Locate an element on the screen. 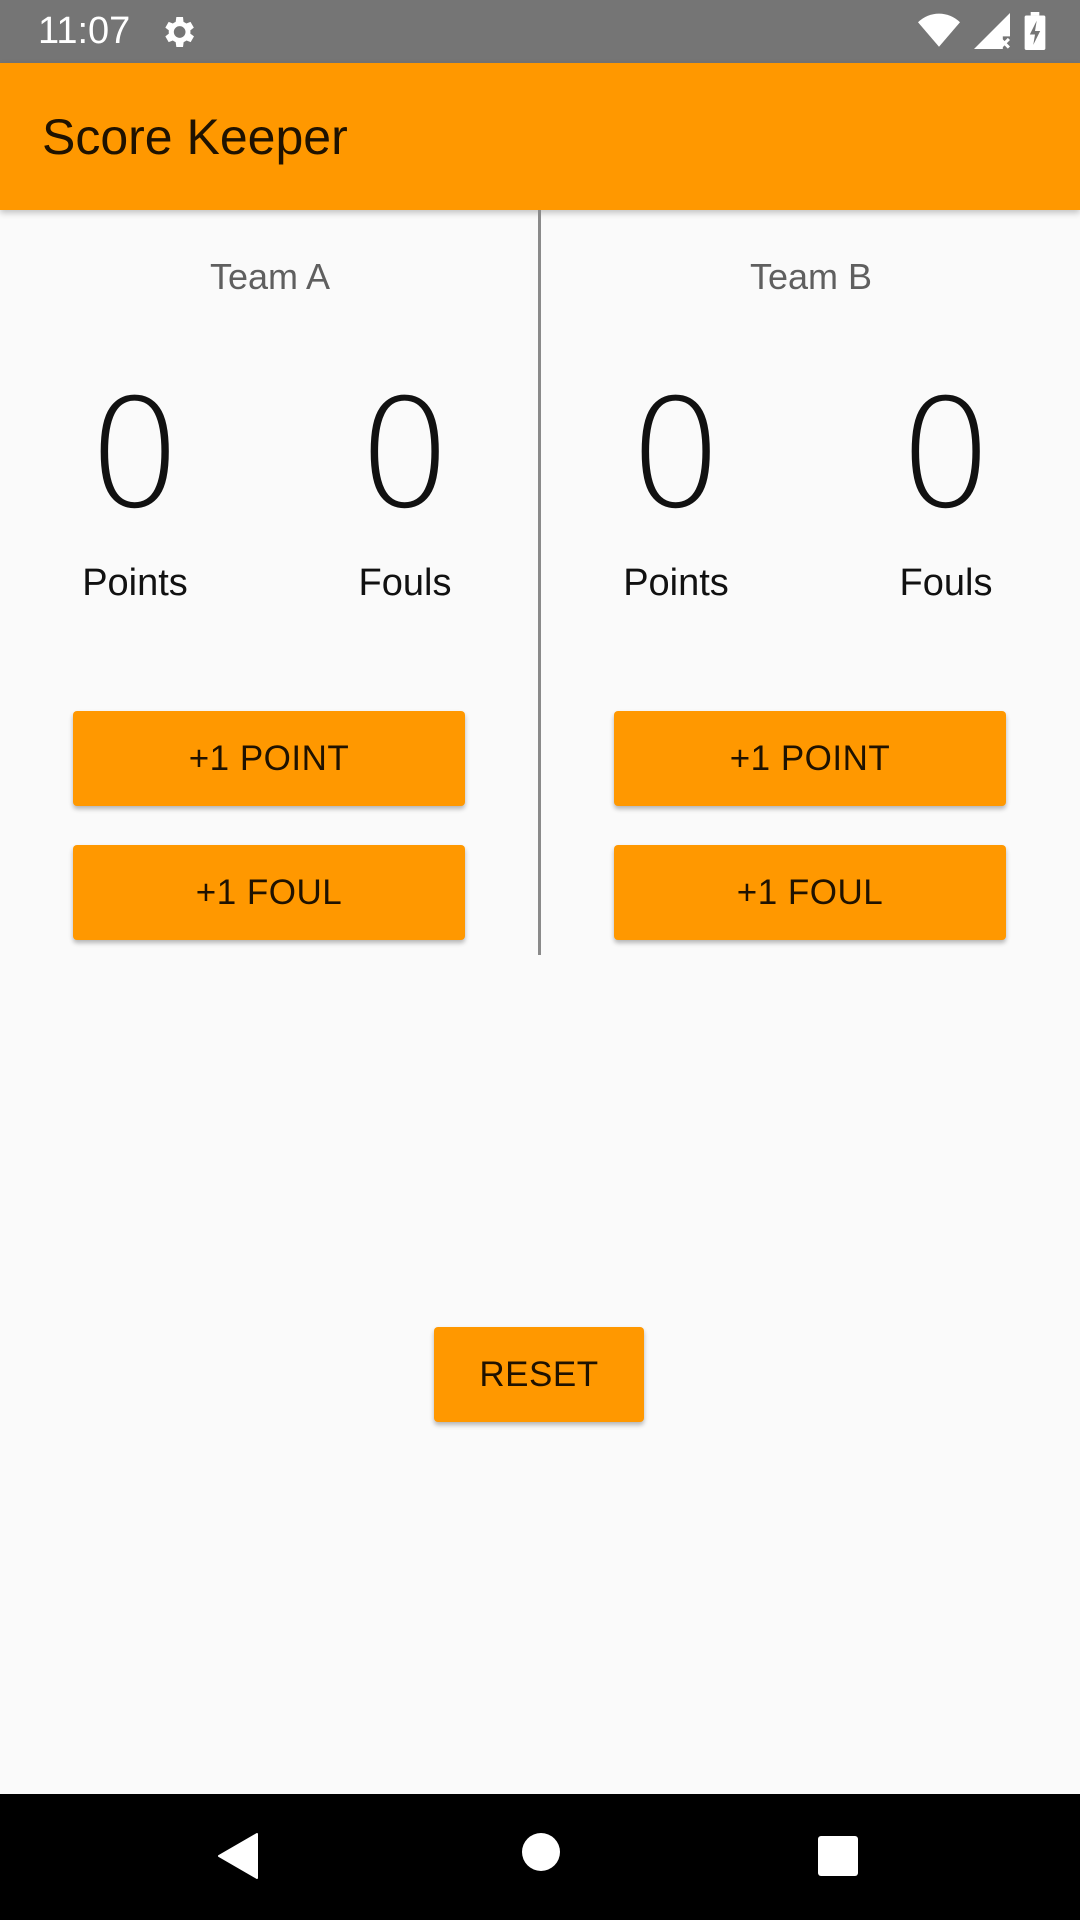  team-b-add-point-button: +1 POINT is located at coordinates (810, 758).